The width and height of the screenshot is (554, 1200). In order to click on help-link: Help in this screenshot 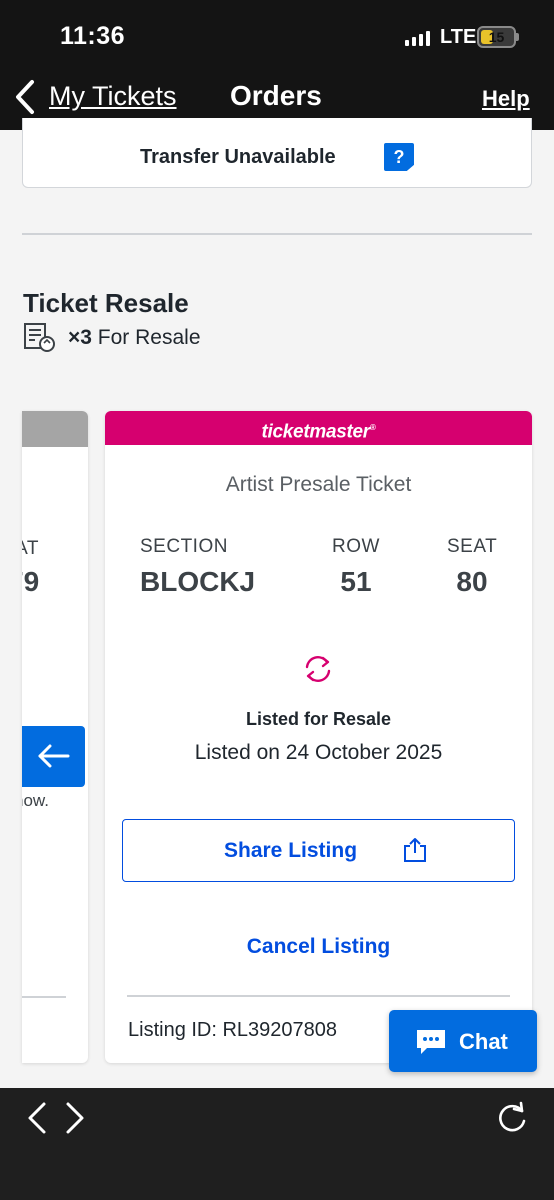, I will do `click(506, 99)`.